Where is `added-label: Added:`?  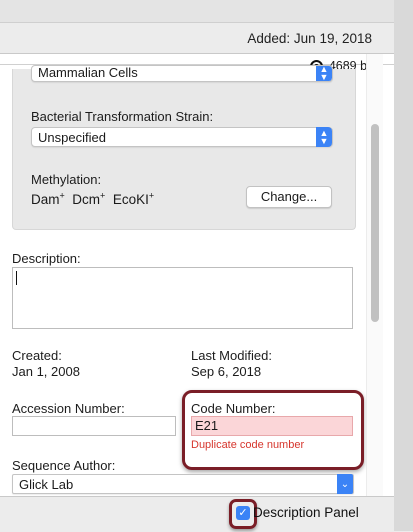 added-label: Added: is located at coordinates (269, 38).